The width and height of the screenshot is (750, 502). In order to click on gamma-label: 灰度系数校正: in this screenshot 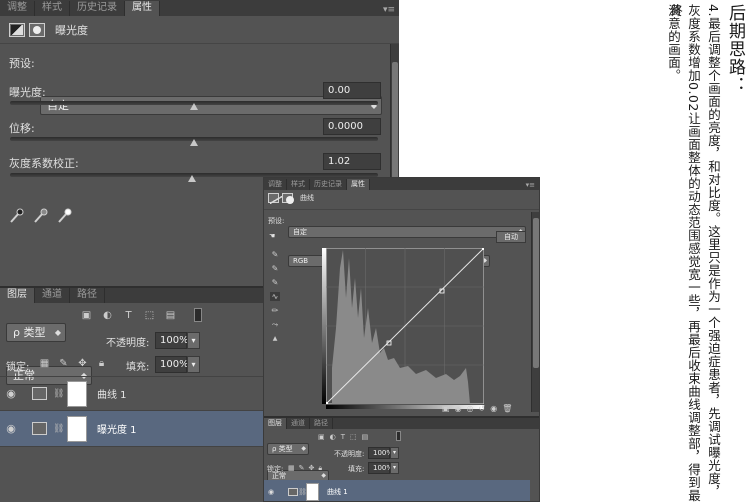, I will do `click(44, 163)`.